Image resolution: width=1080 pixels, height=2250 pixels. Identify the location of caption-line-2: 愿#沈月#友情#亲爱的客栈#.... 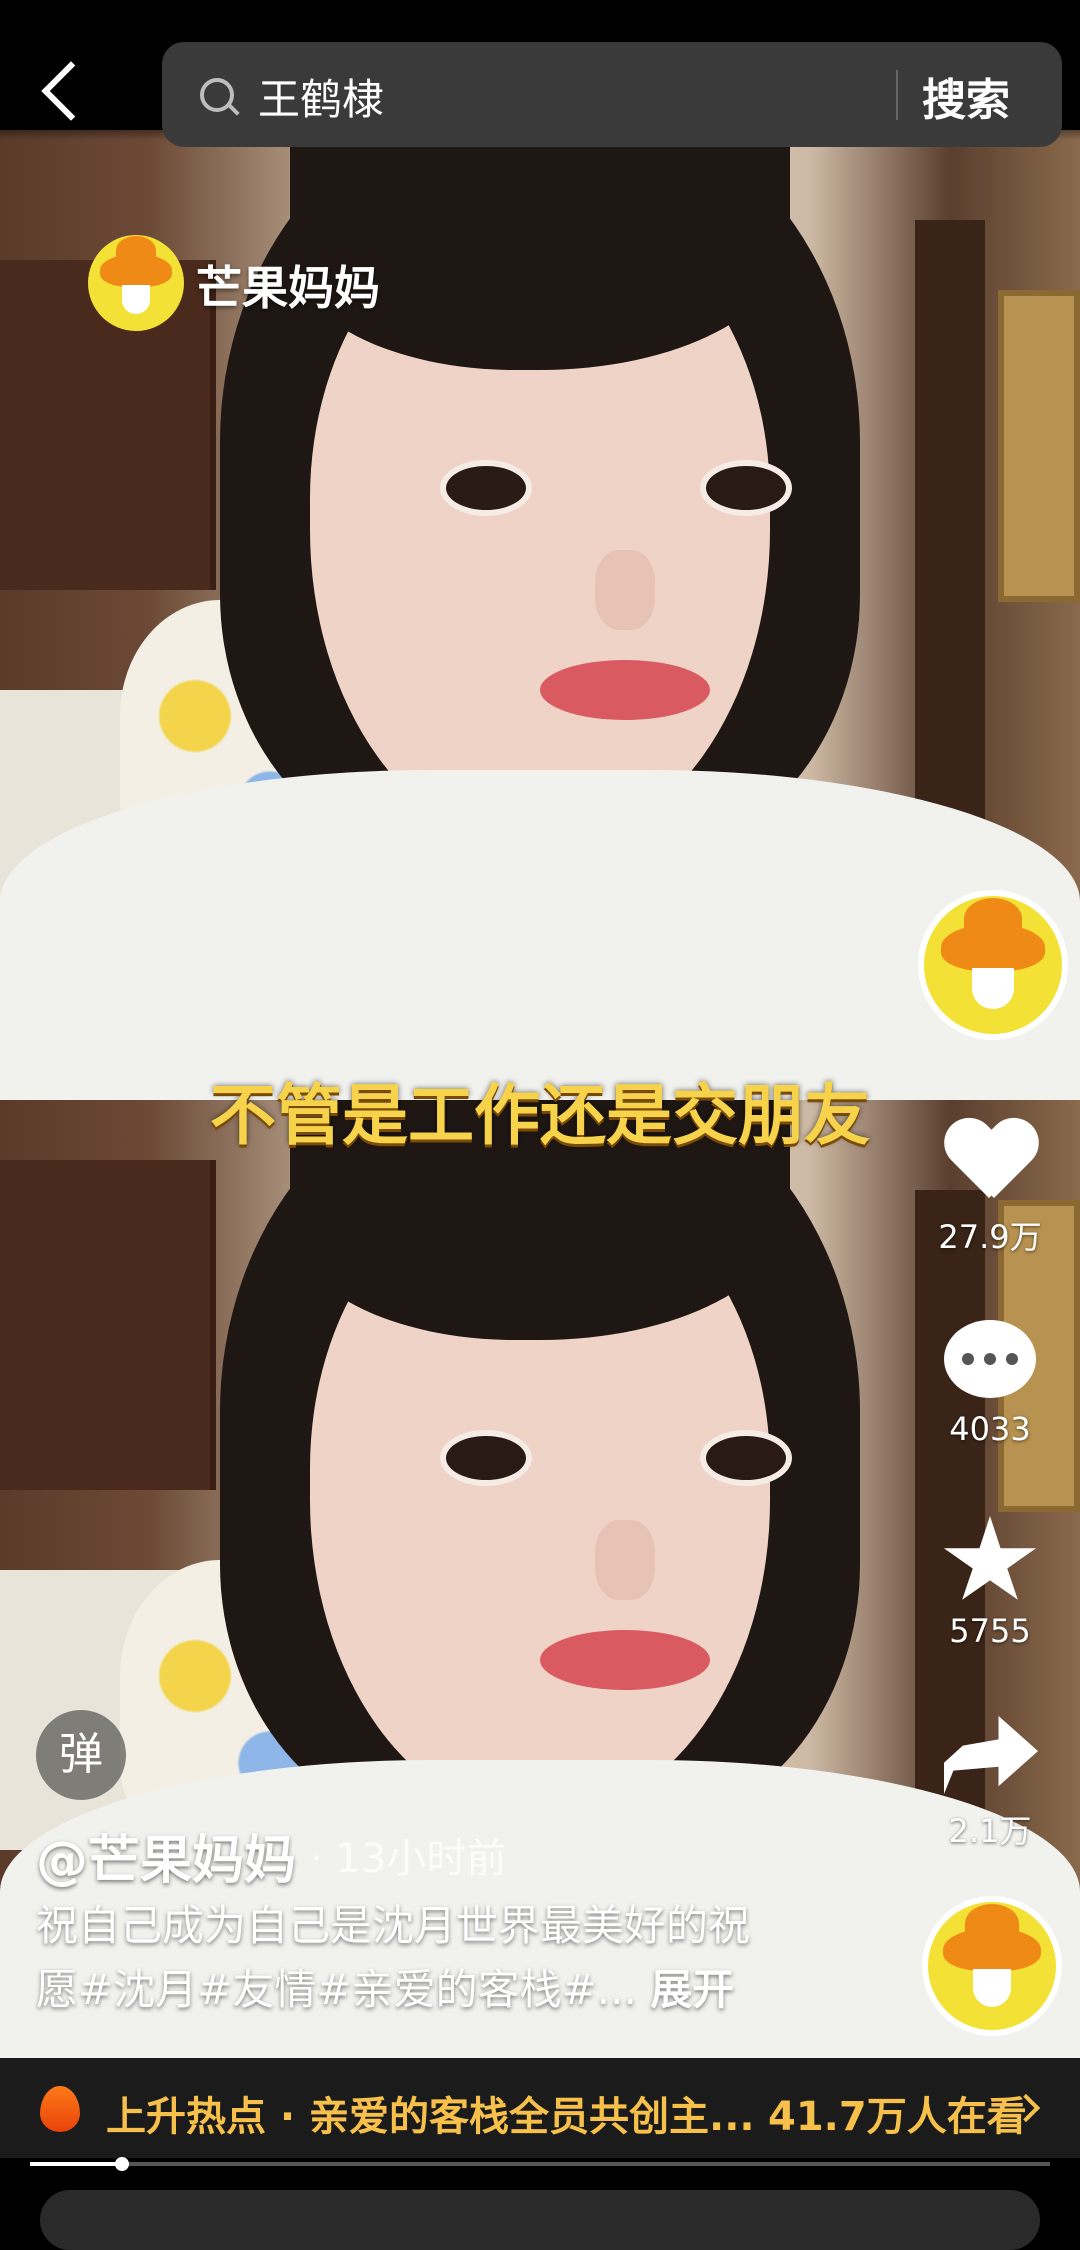
(336, 1989).